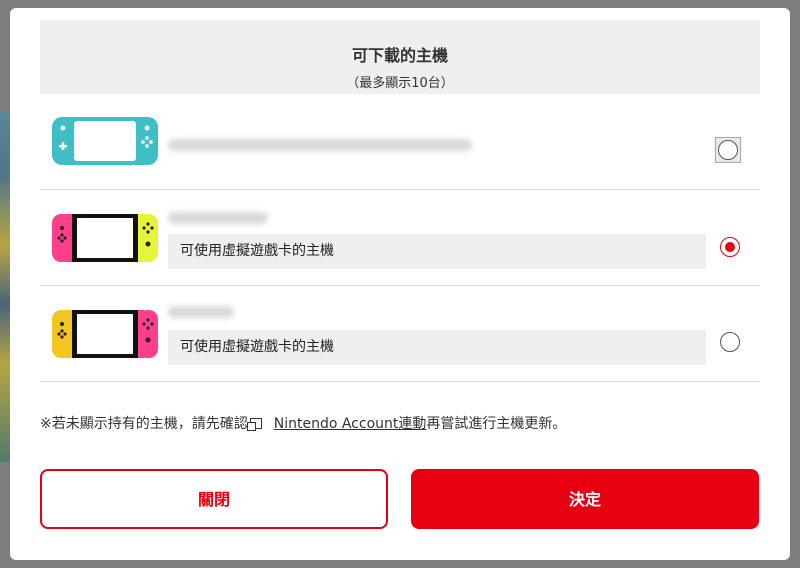 The width and height of the screenshot is (800, 568). I want to click on console-radio-selected, so click(730, 247).